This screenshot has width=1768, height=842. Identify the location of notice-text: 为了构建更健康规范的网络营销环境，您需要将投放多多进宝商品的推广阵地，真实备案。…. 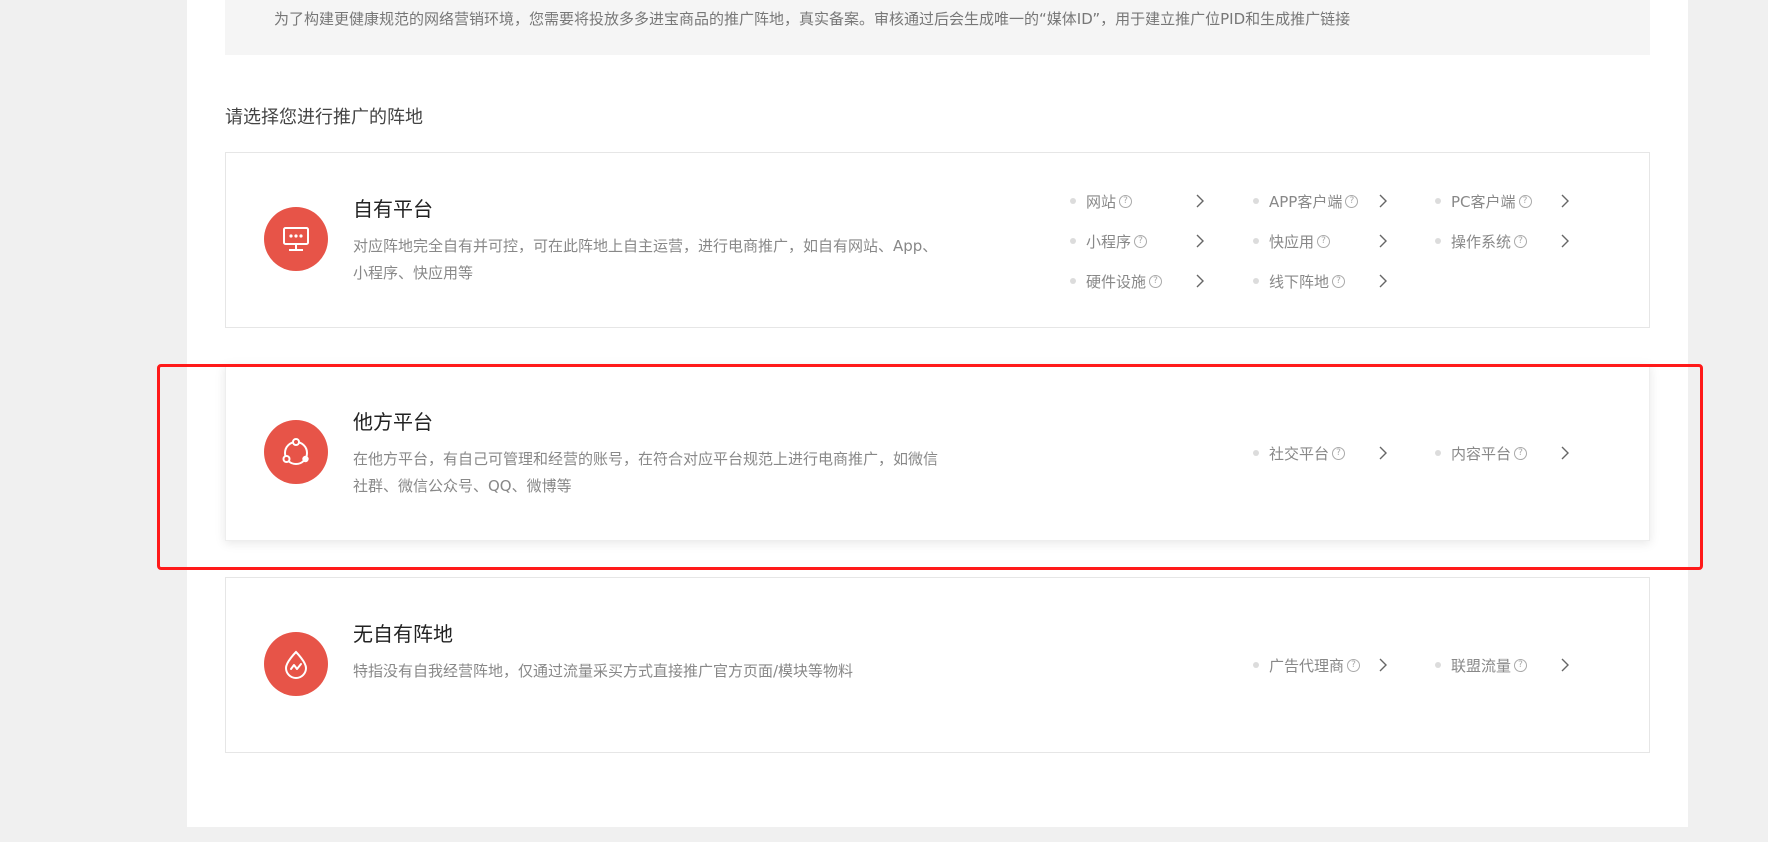
(812, 19).